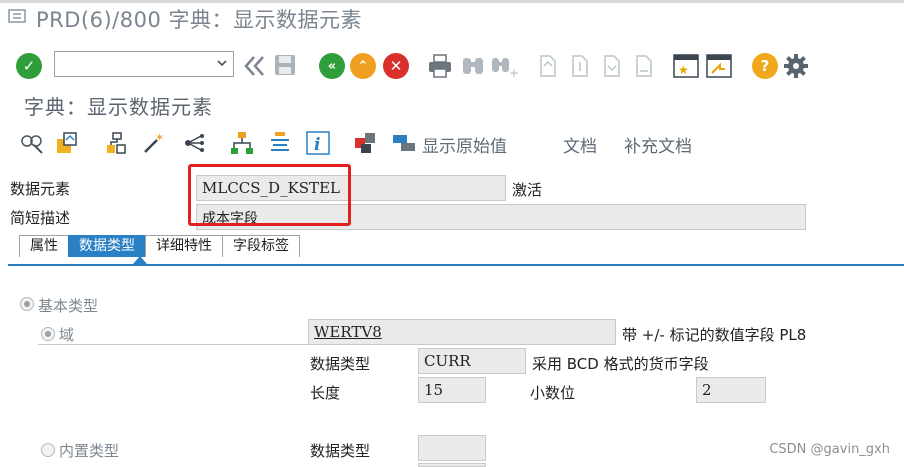 The width and height of the screenshot is (904, 467). Describe the element at coordinates (620, 364) in the screenshot. I see `domain-data-type-description: 采用 BCD 格式的货币字段` at that location.